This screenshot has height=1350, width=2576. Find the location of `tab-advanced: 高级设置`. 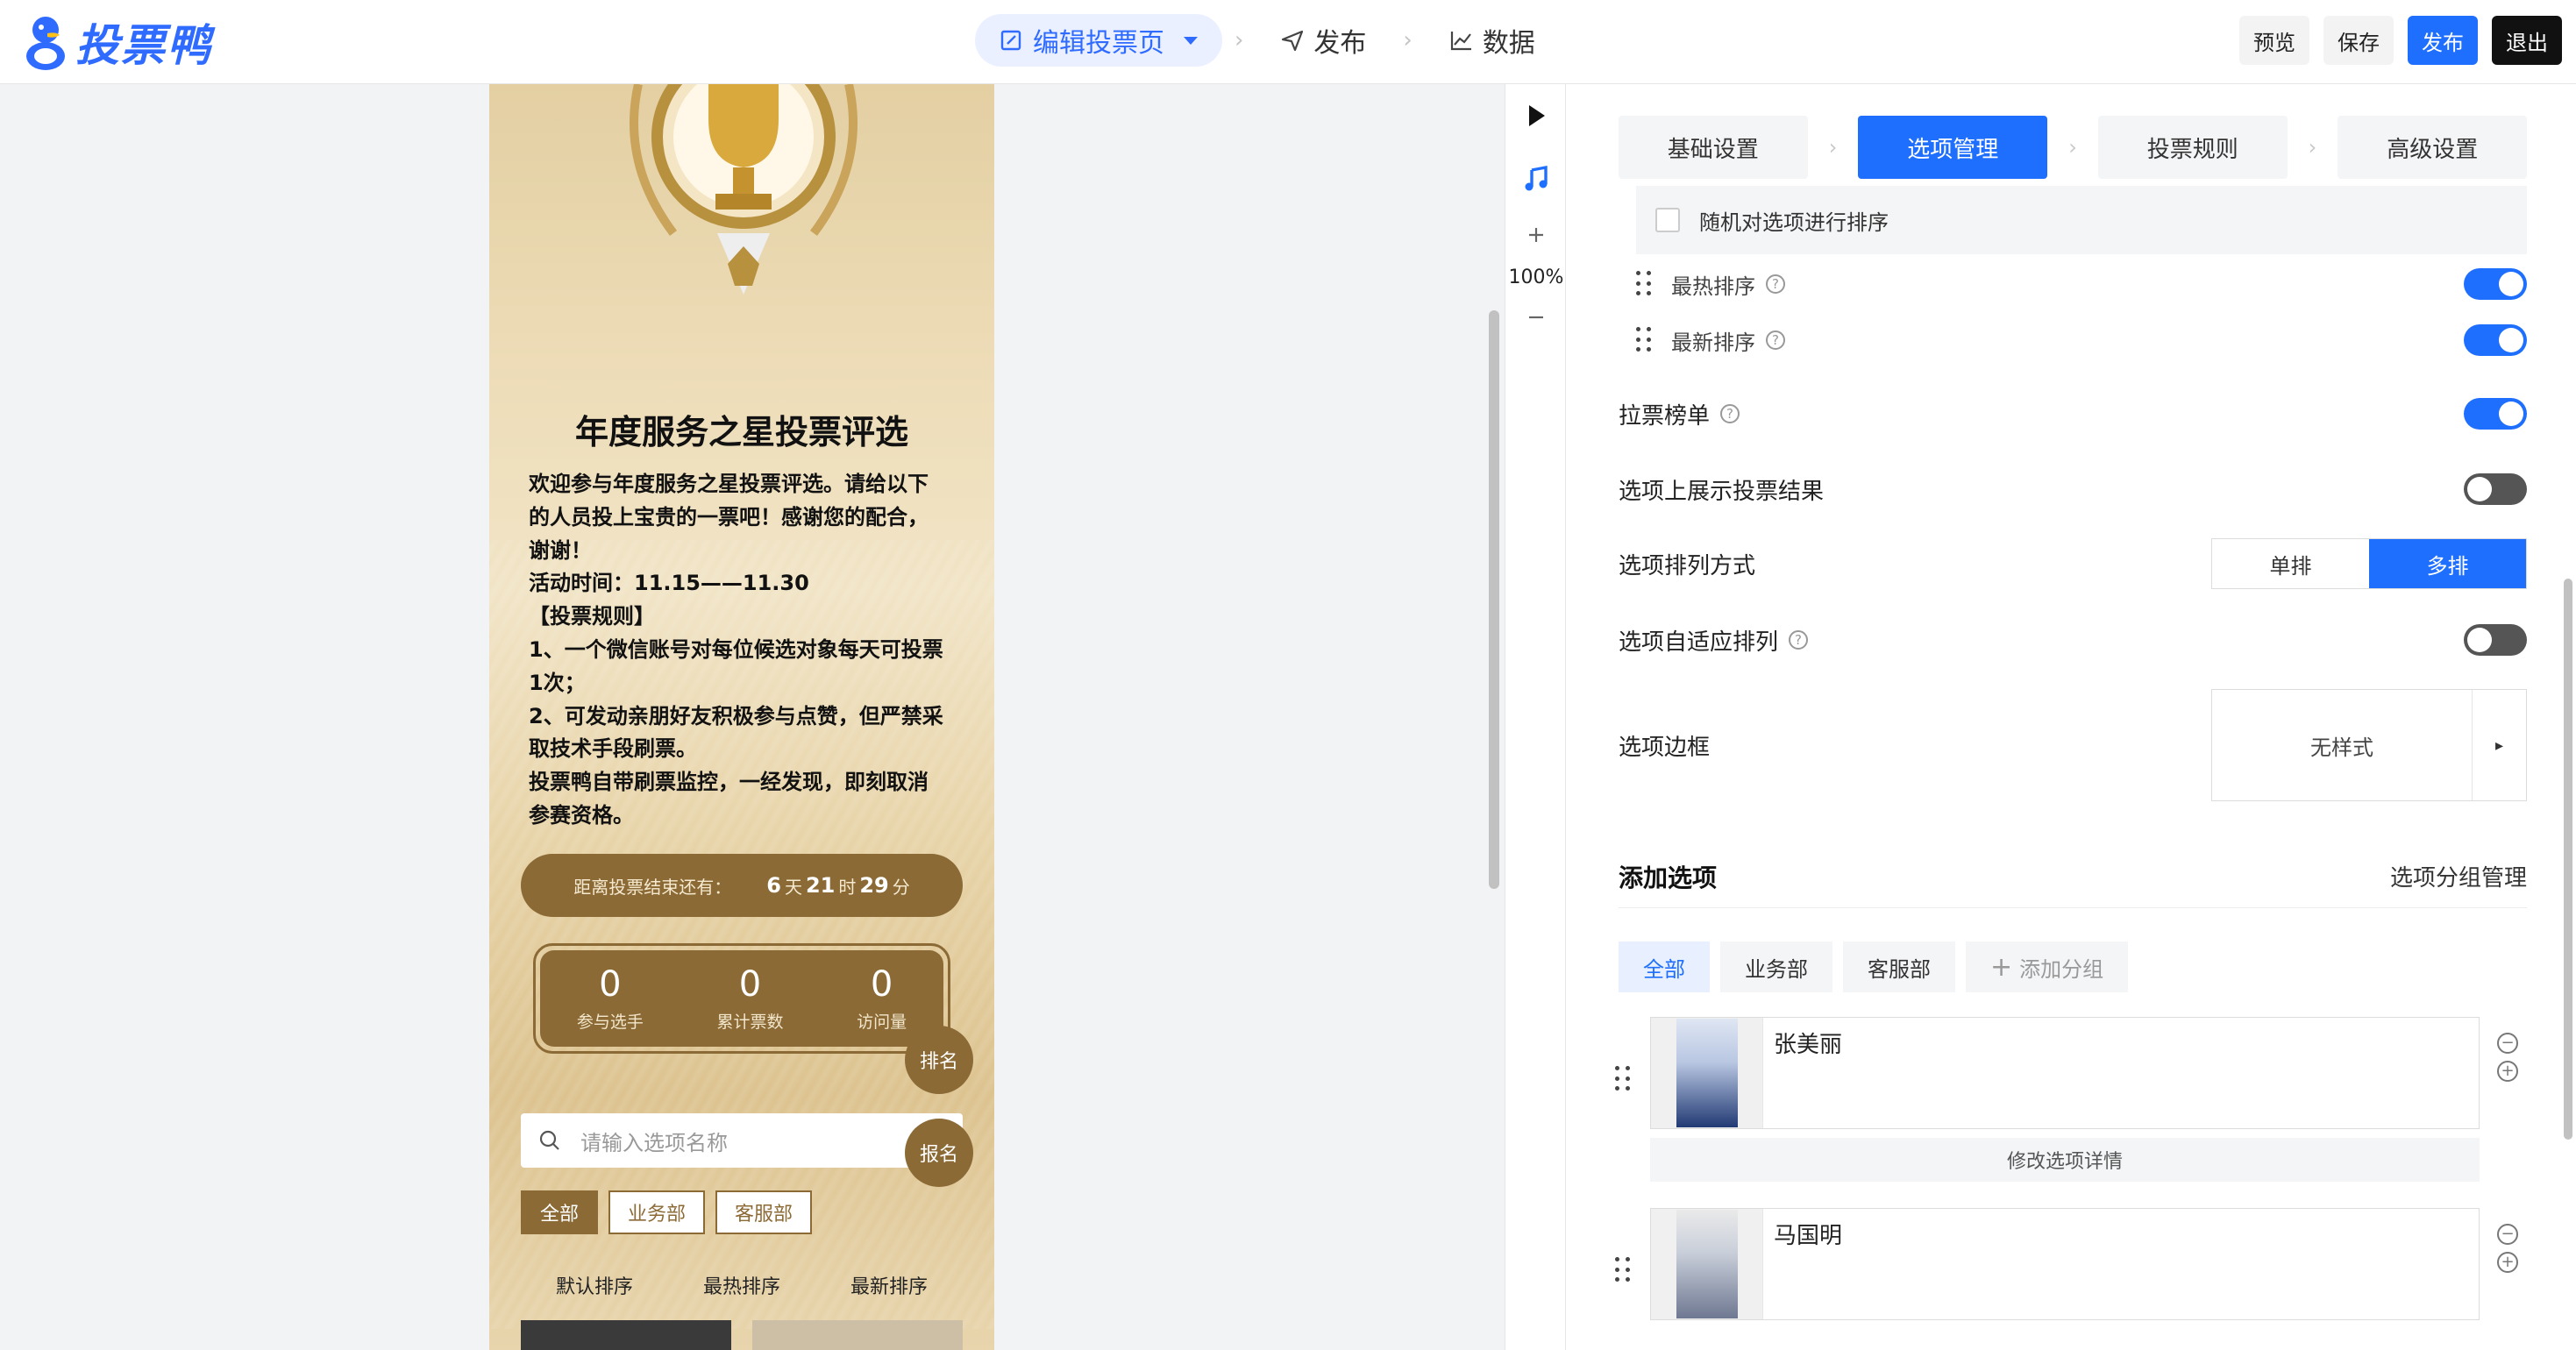

tab-advanced: 高级设置 is located at coordinates (2432, 147).